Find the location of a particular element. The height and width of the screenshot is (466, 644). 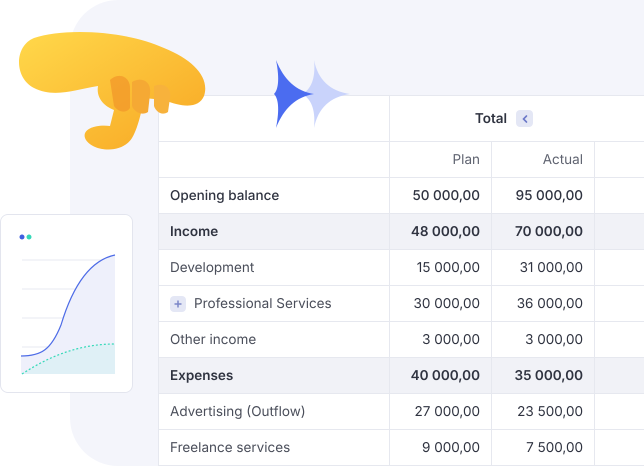

section-row-label: Expenses is located at coordinates (274, 376).